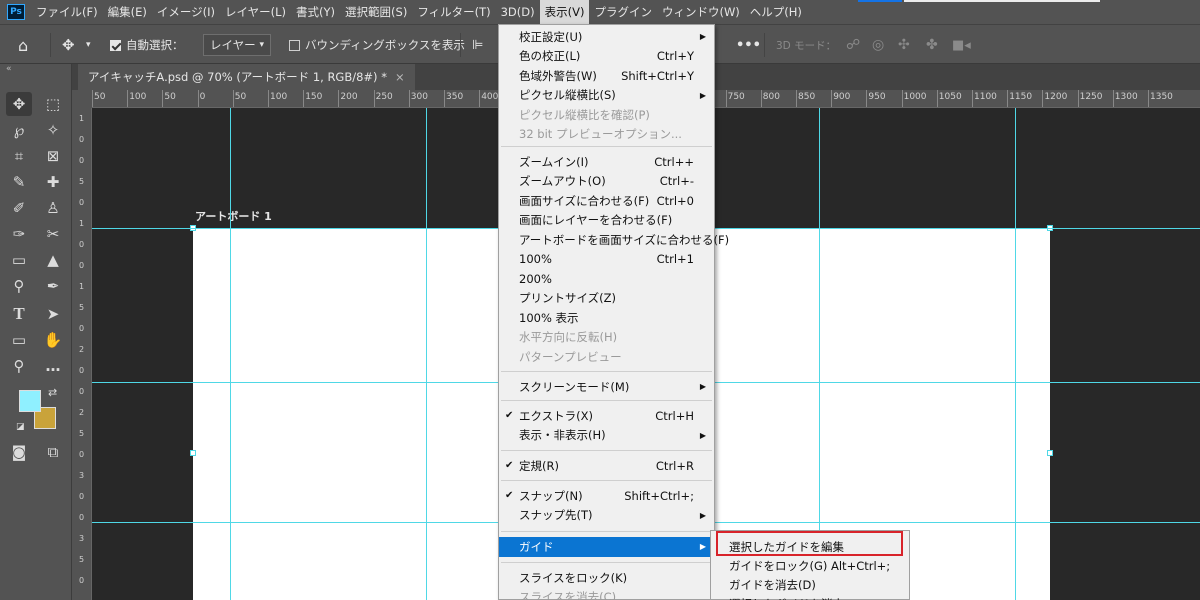 This screenshot has width=1200, height=600. Describe the element at coordinates (674, 415) in the screenshot. I see `view-menu-item-shortcut: Ctrl+H` at that location.